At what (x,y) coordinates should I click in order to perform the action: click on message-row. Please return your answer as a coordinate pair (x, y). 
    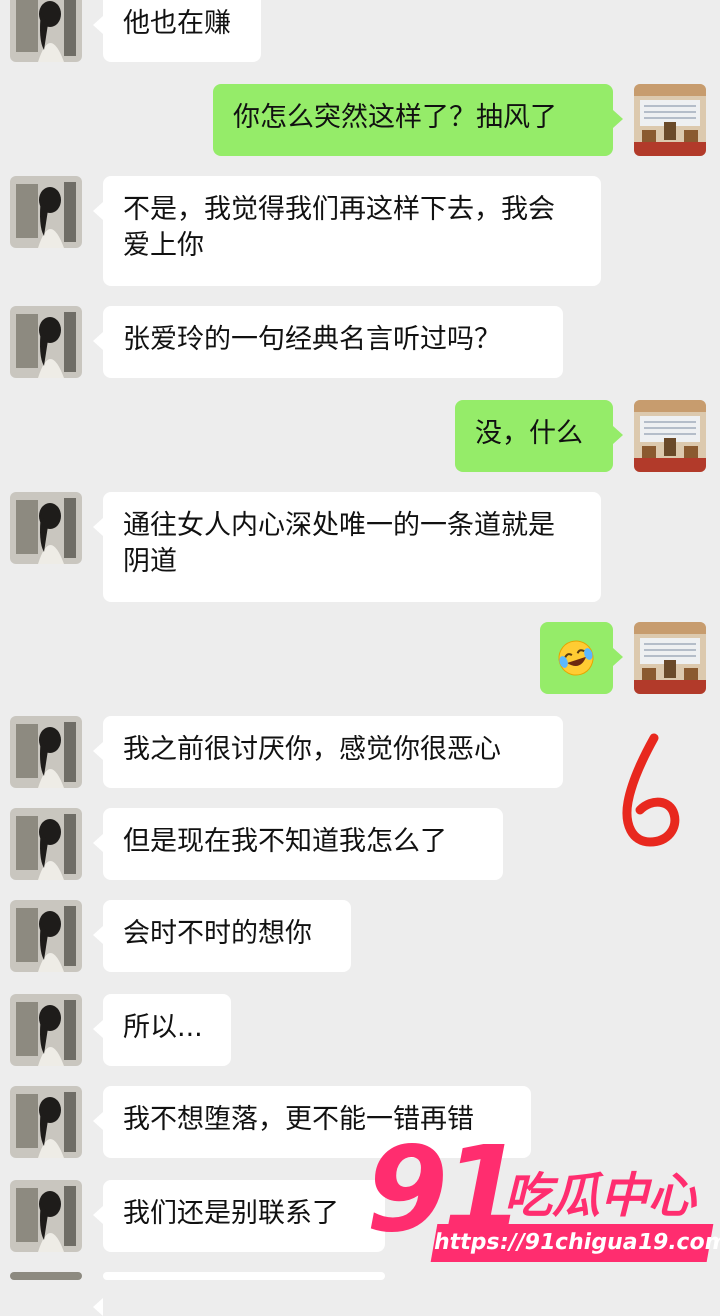
    Looking at the image, I should click on (360, 659).